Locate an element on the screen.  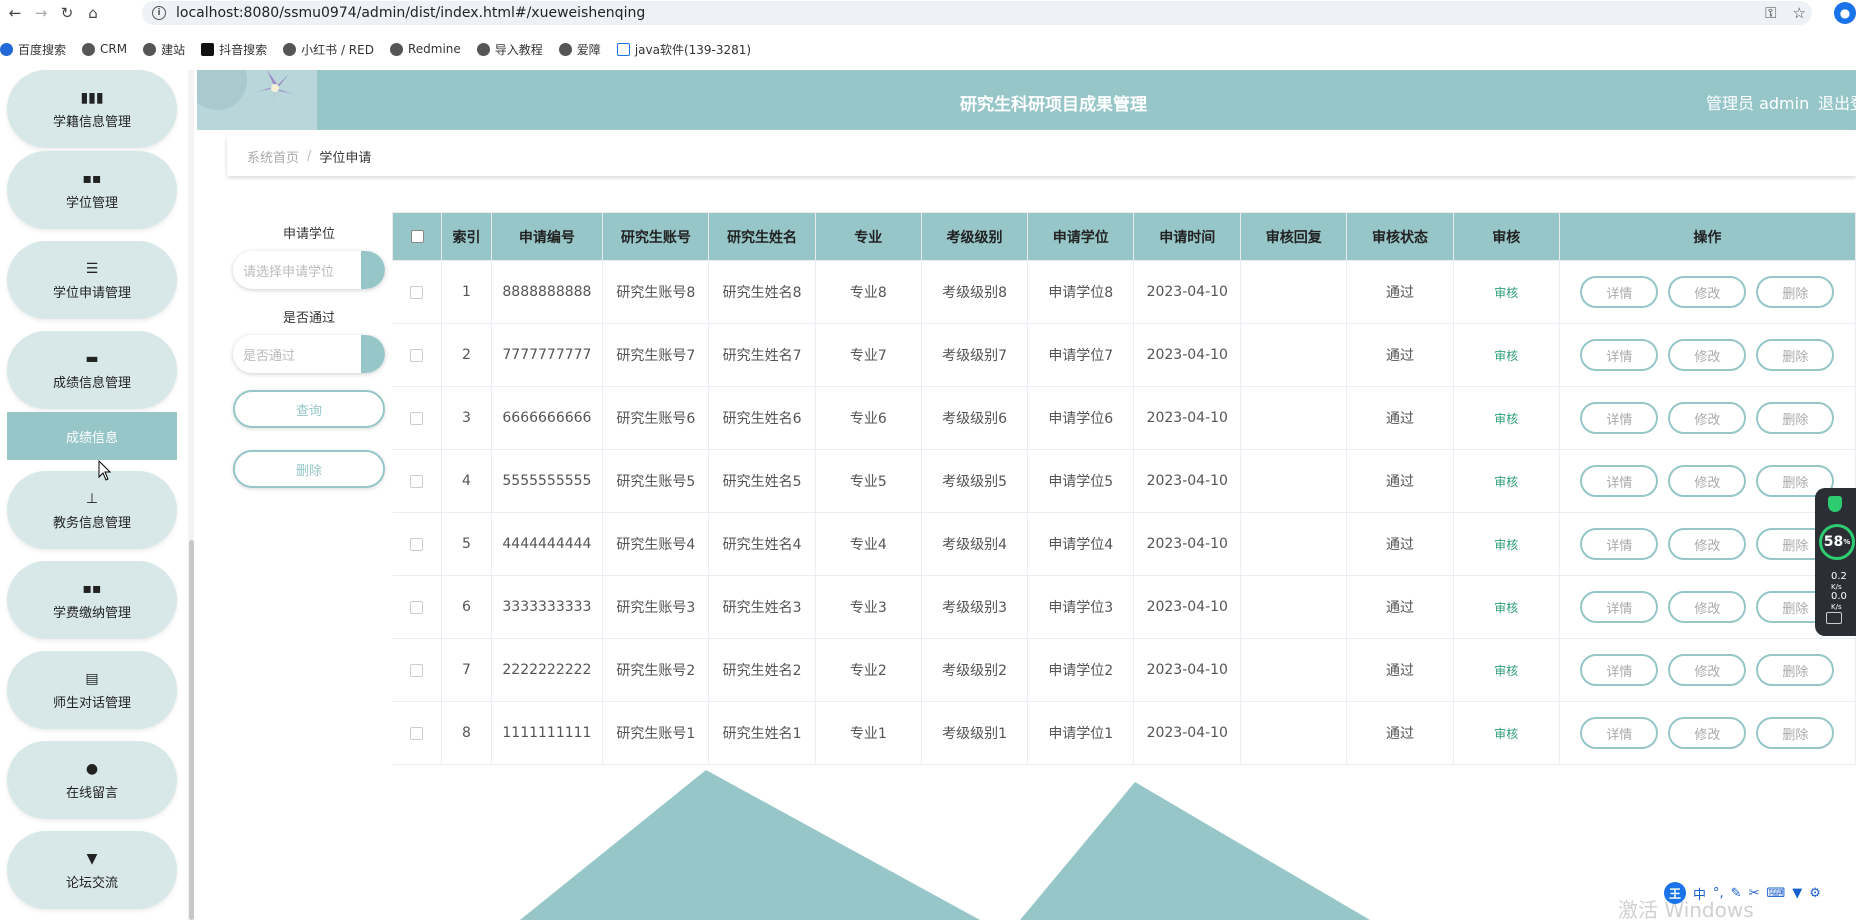
profile-avatar-icon: ● is located at coordinates (1845, 13).